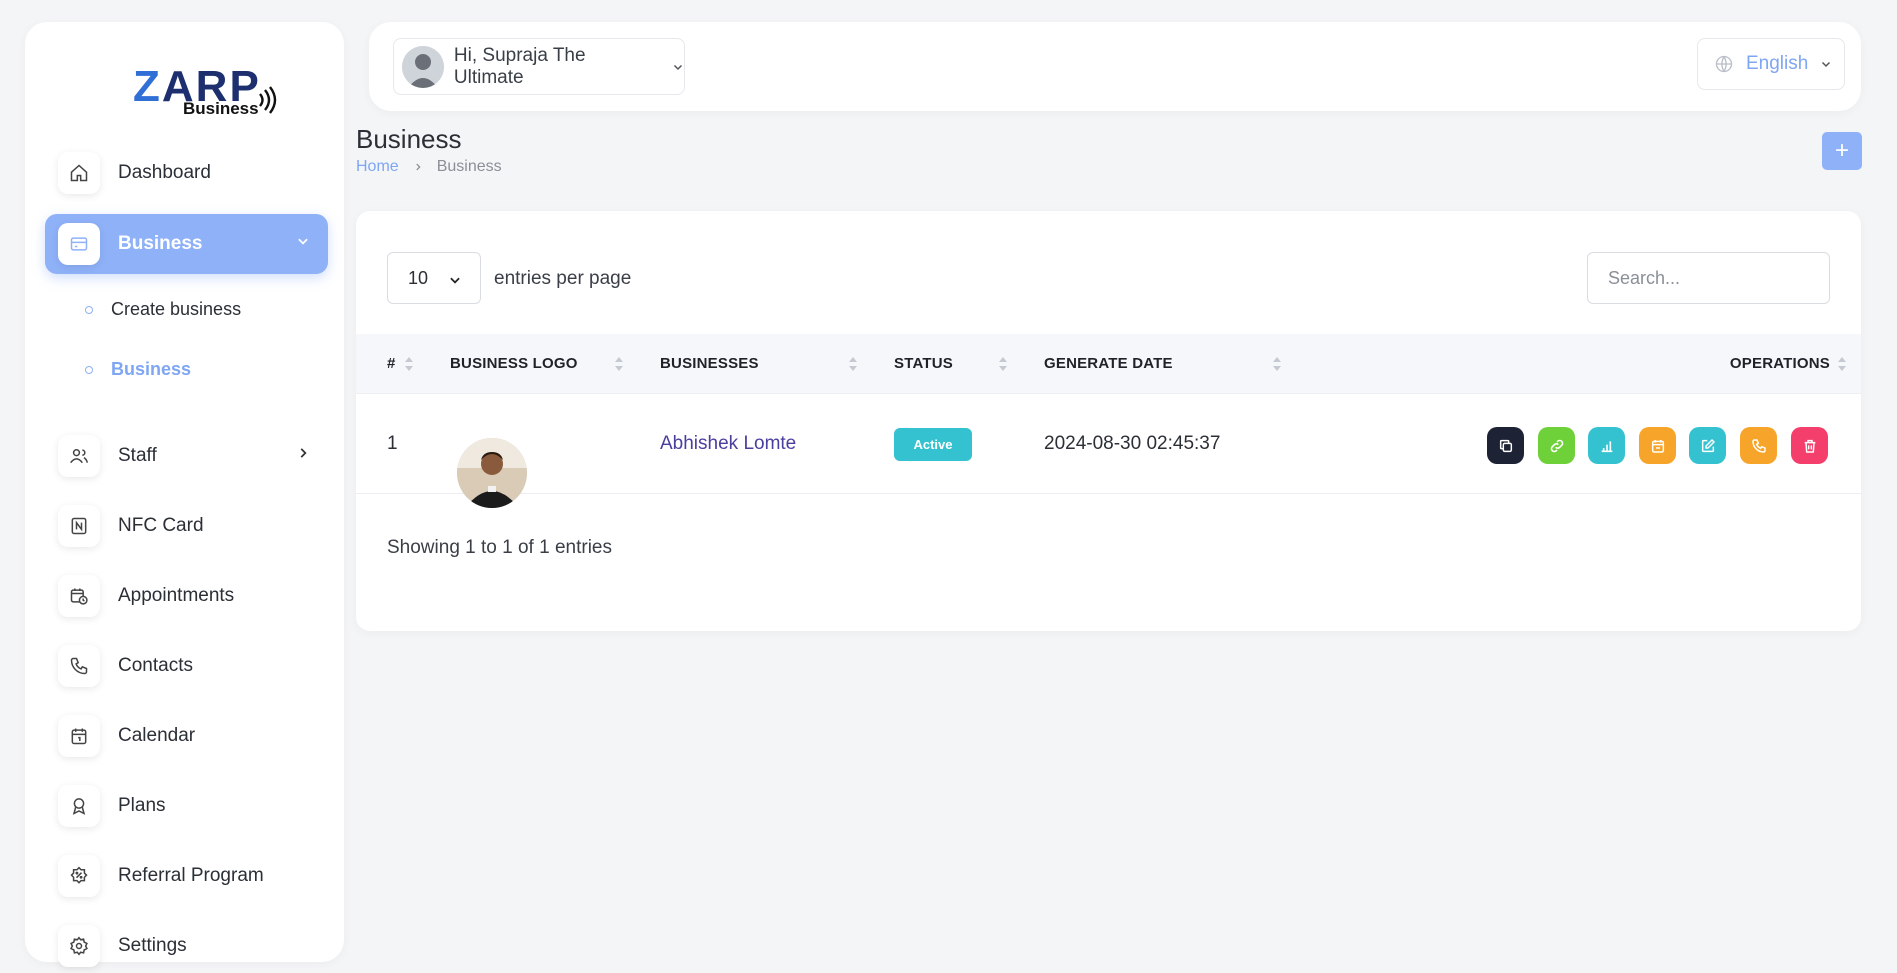 Image resolution: width=1897 pixels, height=973 pixels. I want to click on sidebar-item-business: Business, so click(186, 244).